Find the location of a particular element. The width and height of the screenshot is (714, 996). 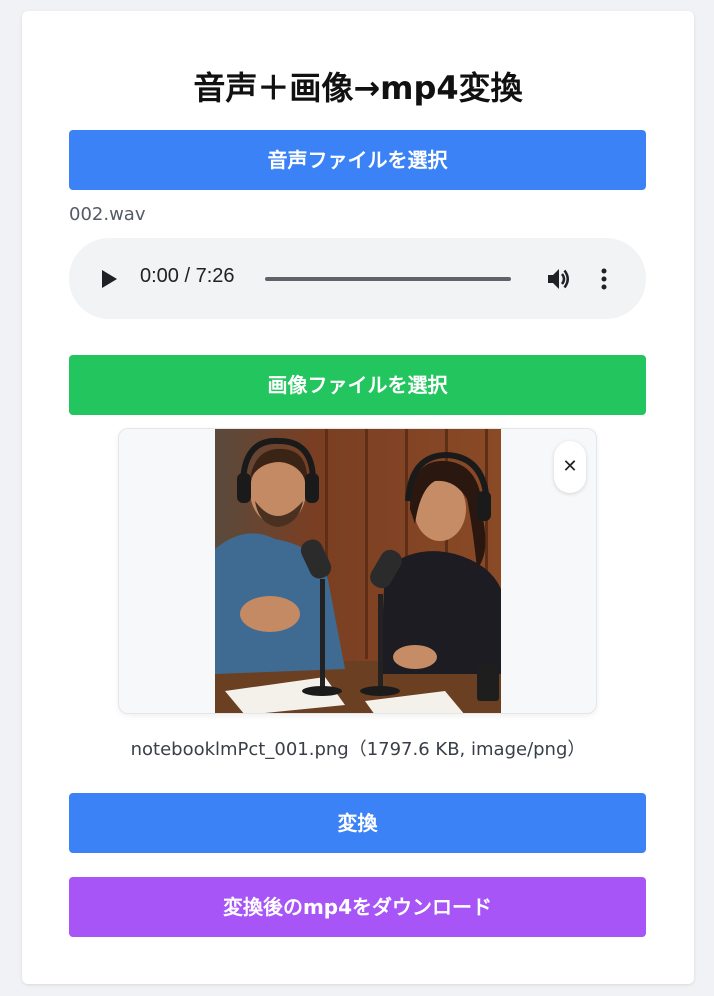

more-options-icon is located at coordinates (604, 279).